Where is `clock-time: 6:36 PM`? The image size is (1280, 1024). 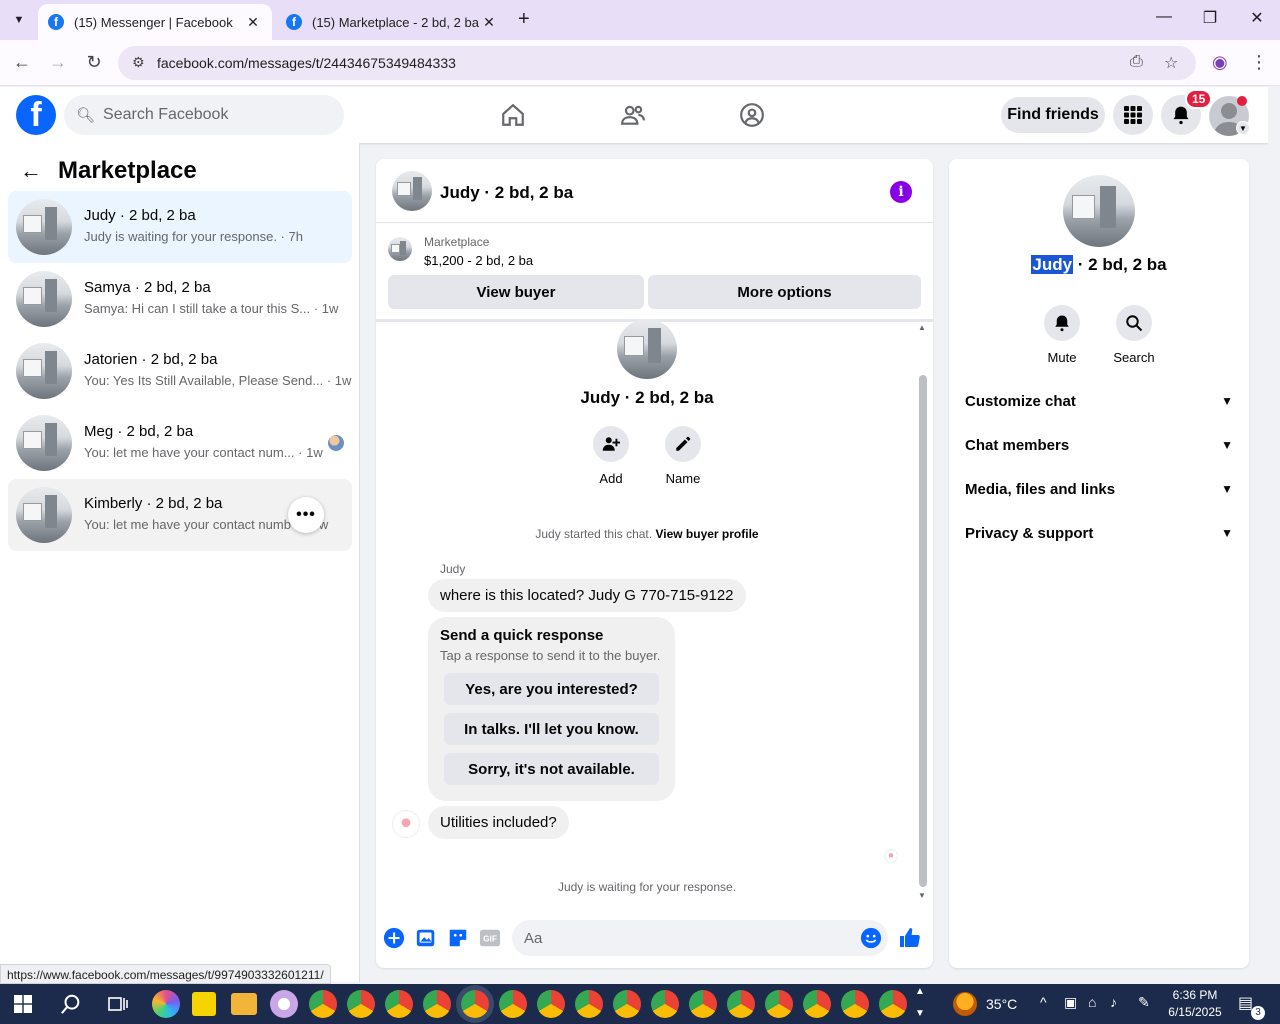
clock-time: 6:36 PM is located at coordinates (1195, 995).